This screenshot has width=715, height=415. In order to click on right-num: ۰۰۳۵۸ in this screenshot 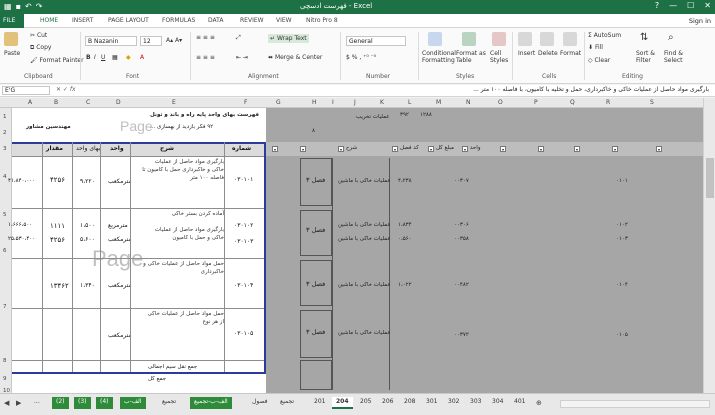, I will do `click(461, 239)`.